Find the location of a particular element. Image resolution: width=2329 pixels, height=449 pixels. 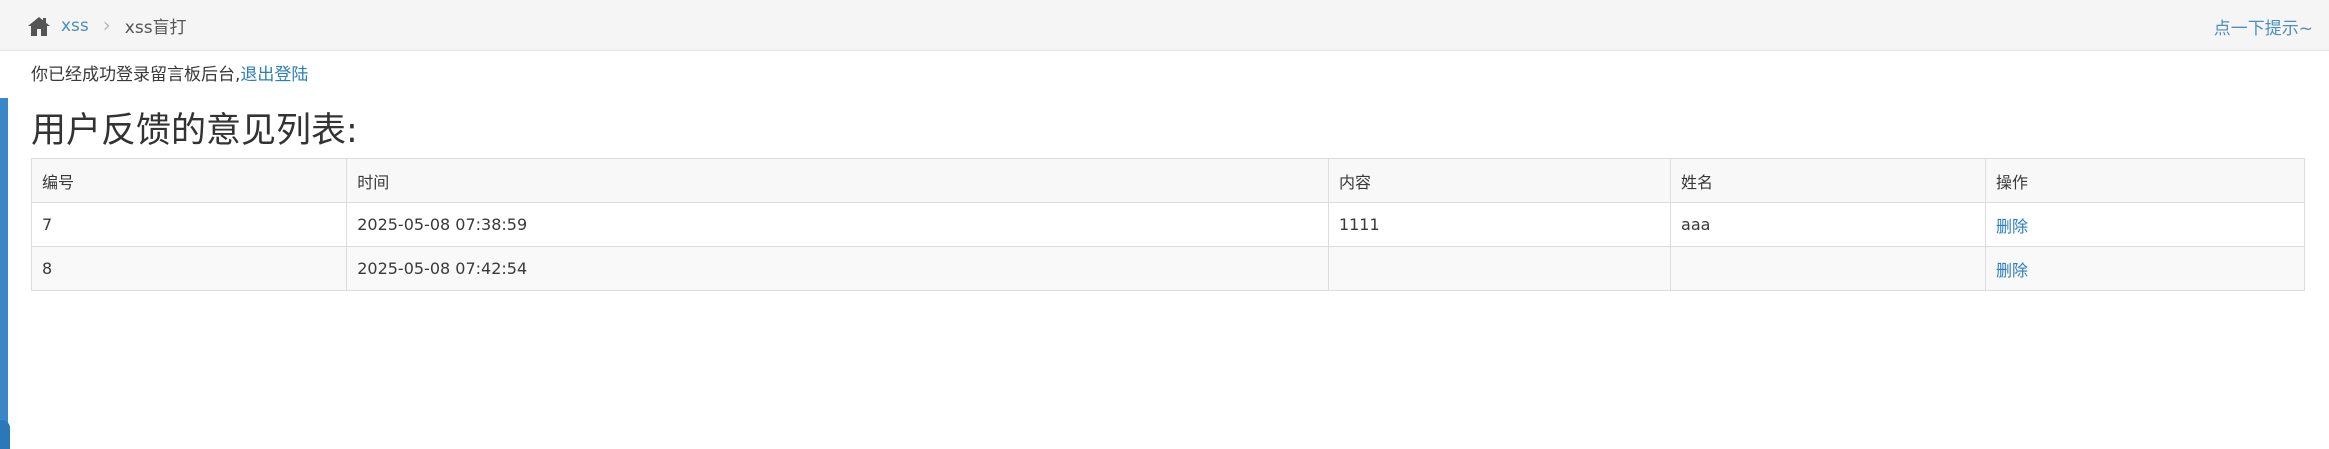

breadcrumb: xss › xss盲打 is located at coordinates (107, 25).